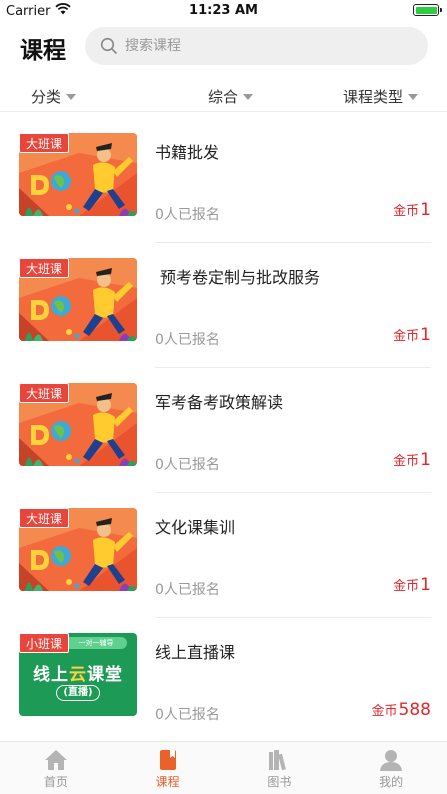 This screenshot has width=447, height=794. I want to click on course-thumbnail: 一对一辅导 线上云课堂 (直播) 小班课, so click(78, 674).